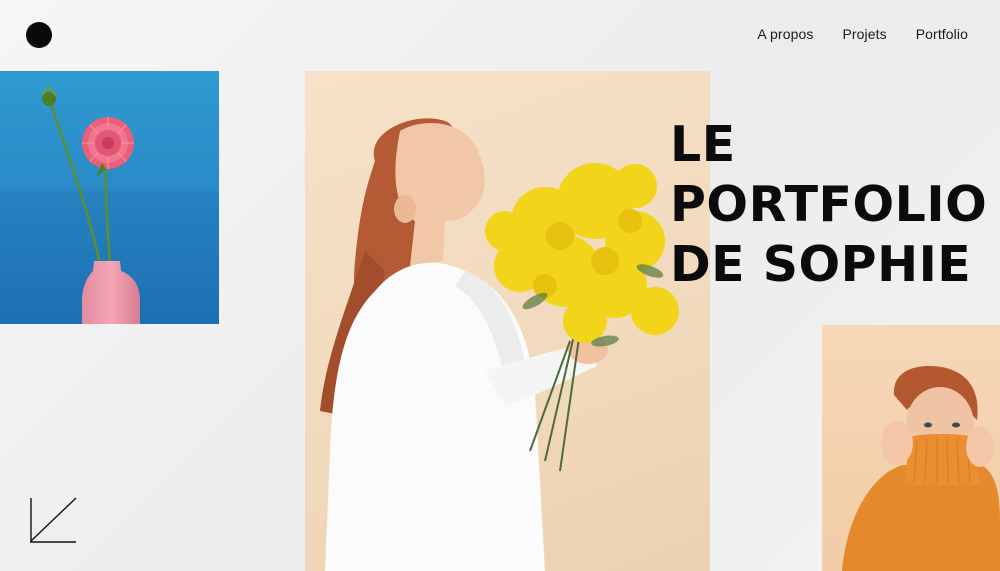 Image resolution: width=1000 pixels, height=571 pixels. What do you see at coordinates (821, 264) in the screenshot?
I see `title-line: DE SOPHIE` at bounding box center [821, 264].